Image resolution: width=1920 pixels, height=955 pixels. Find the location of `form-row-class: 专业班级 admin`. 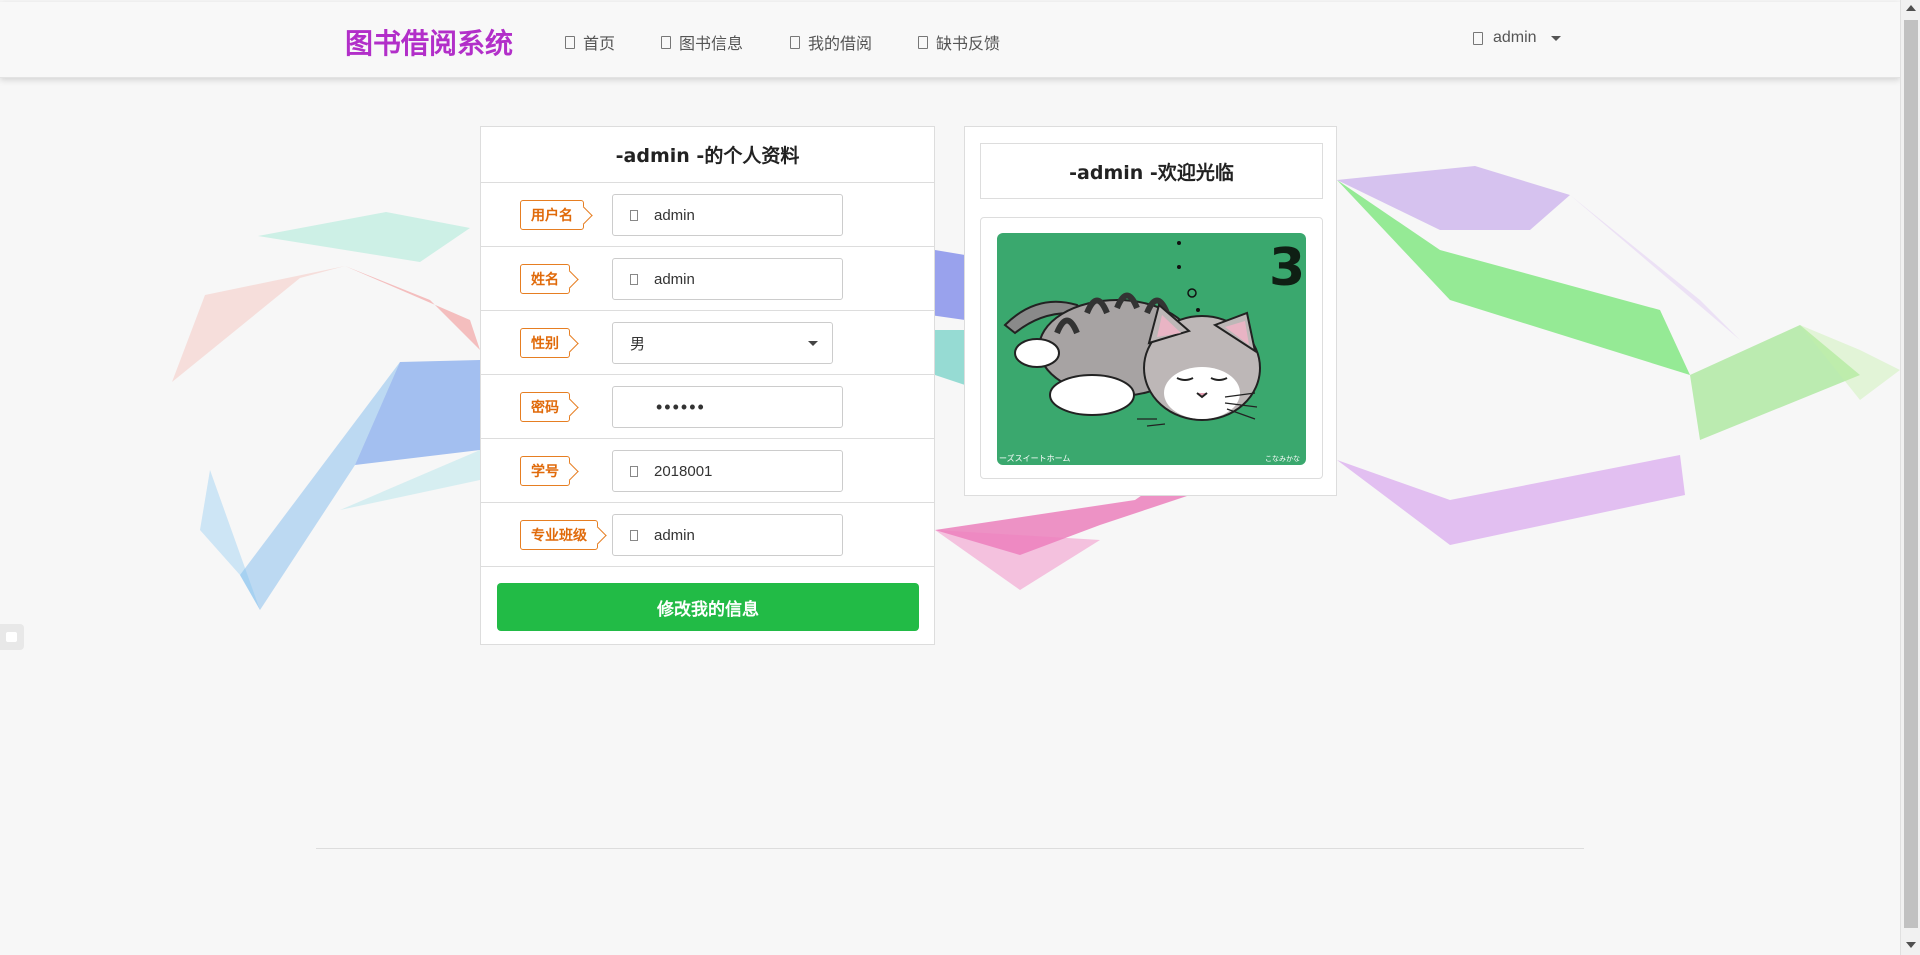

form-row-class: 专业班级 admin is located at coordinates (707, 535).